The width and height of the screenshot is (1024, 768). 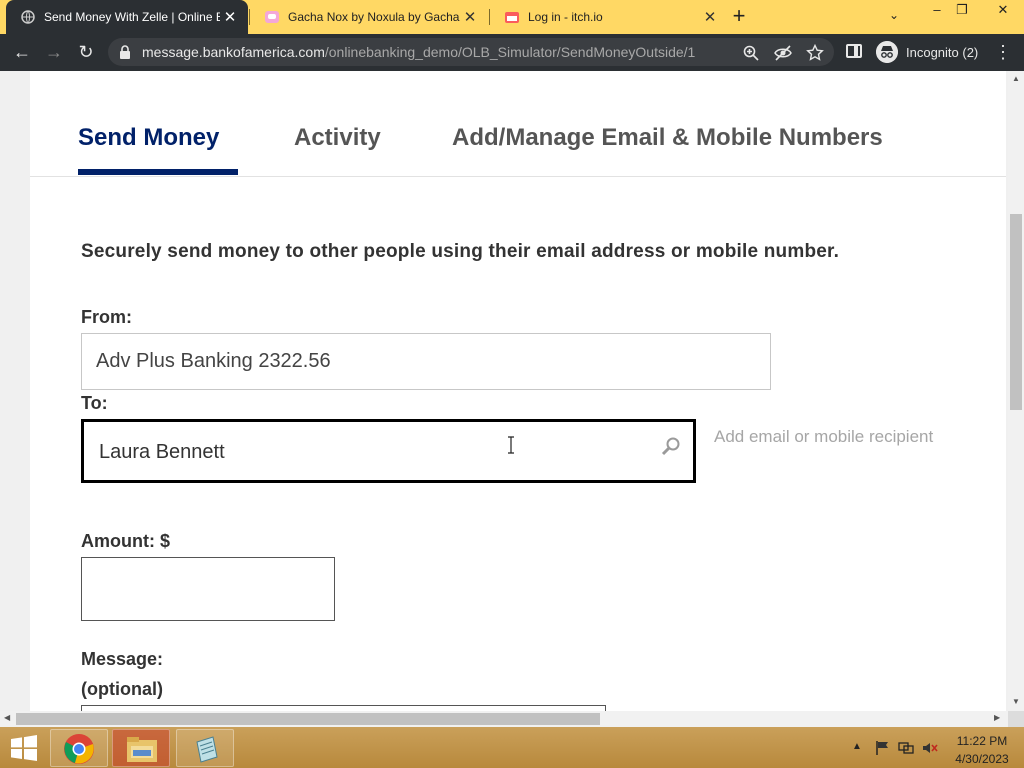 What do you see at coordinates (28, 17) in the screenshot?
I see `chrome-globe-icon` at bounding box center [28, 17].